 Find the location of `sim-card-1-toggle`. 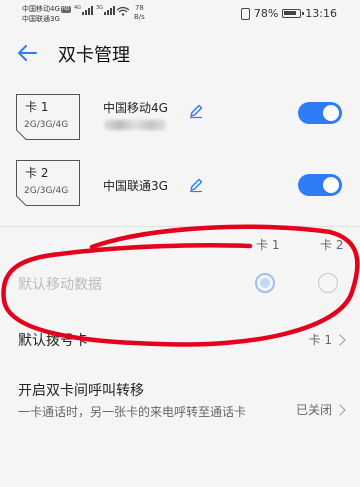

sim-card-1-toggle is located at coordinates (320, 113).